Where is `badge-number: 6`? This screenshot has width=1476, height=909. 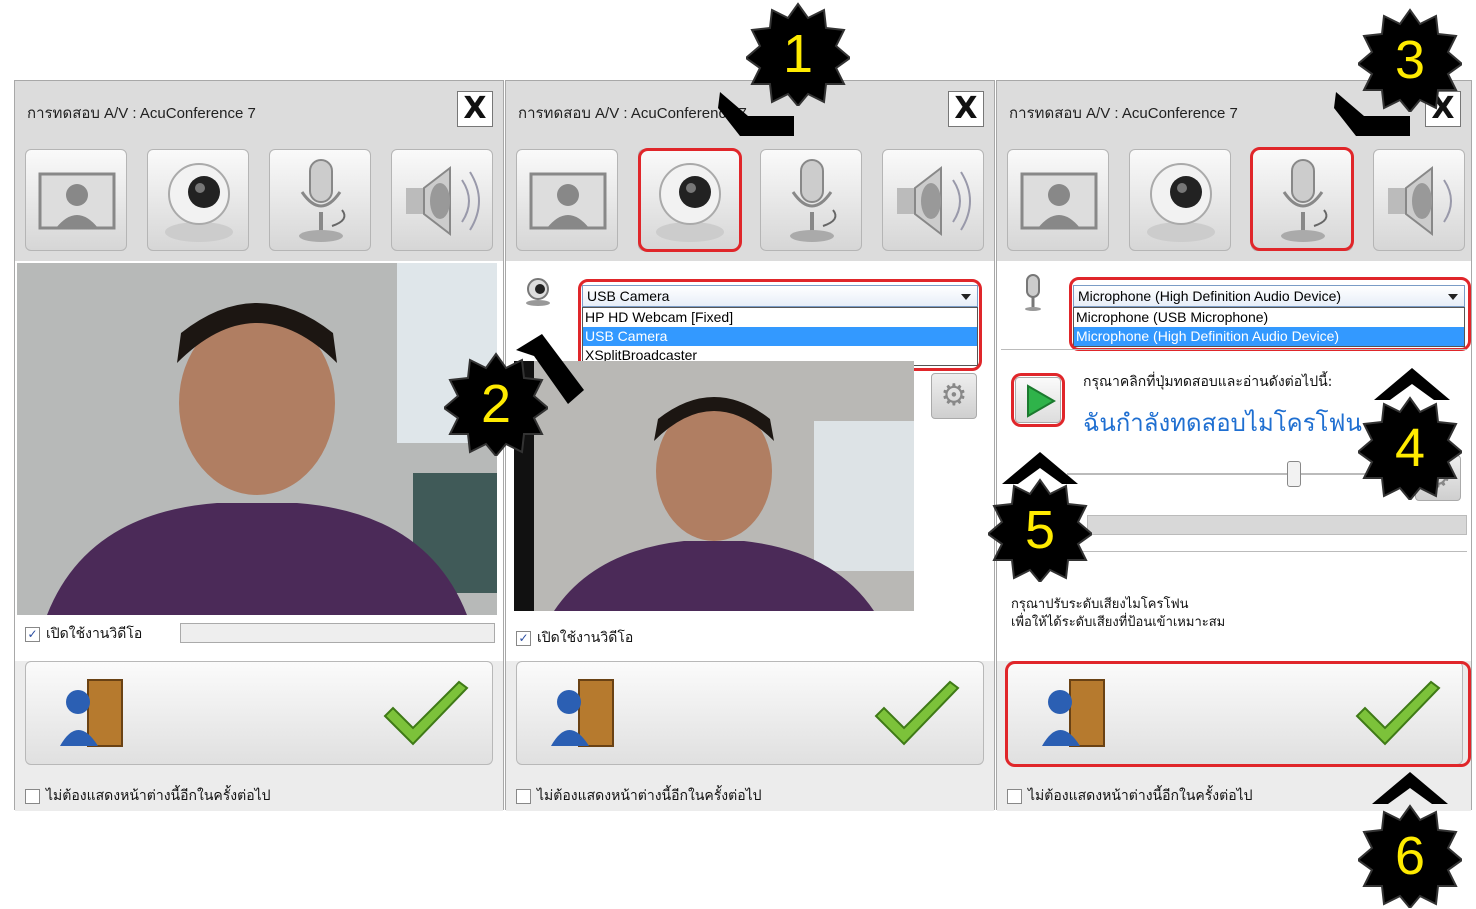
badge-number: 6 is located at coordinates (1410, 856).